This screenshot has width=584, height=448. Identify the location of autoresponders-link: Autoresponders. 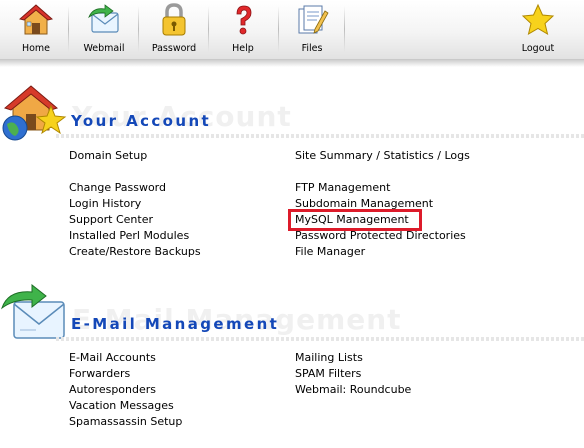
(112, 390).